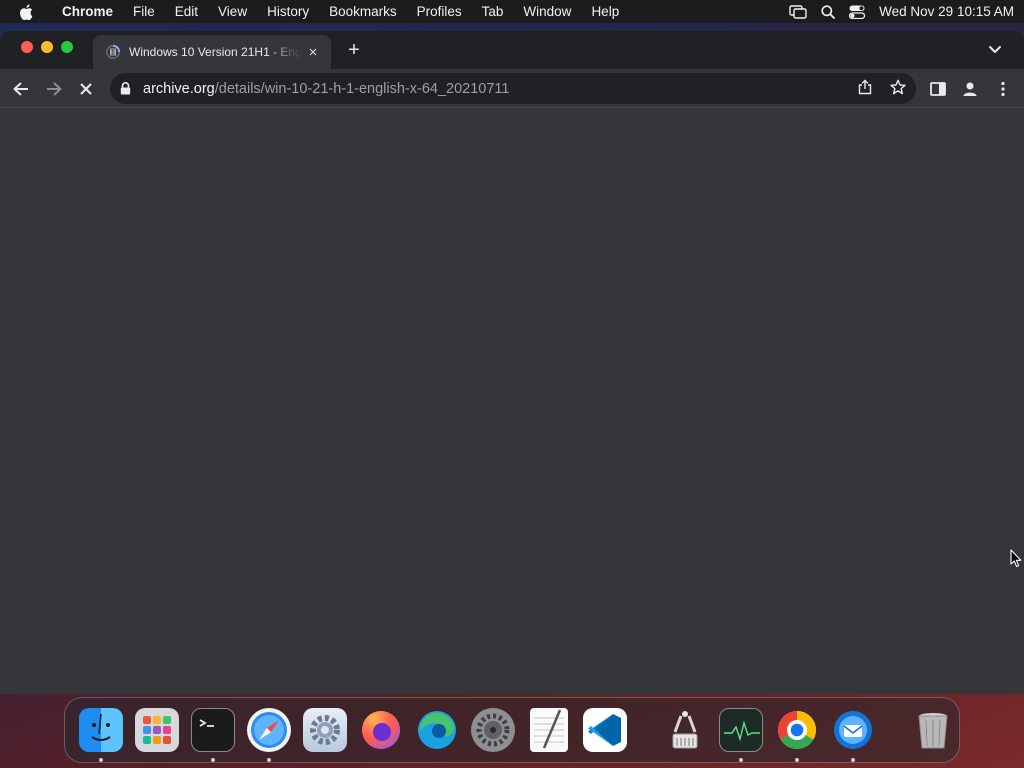 The height and width of the screenshot is (768, 1024). Describe the element at coordinates (798, 11) in the screenshot. I see `screen-mirroring-icon` at that location.